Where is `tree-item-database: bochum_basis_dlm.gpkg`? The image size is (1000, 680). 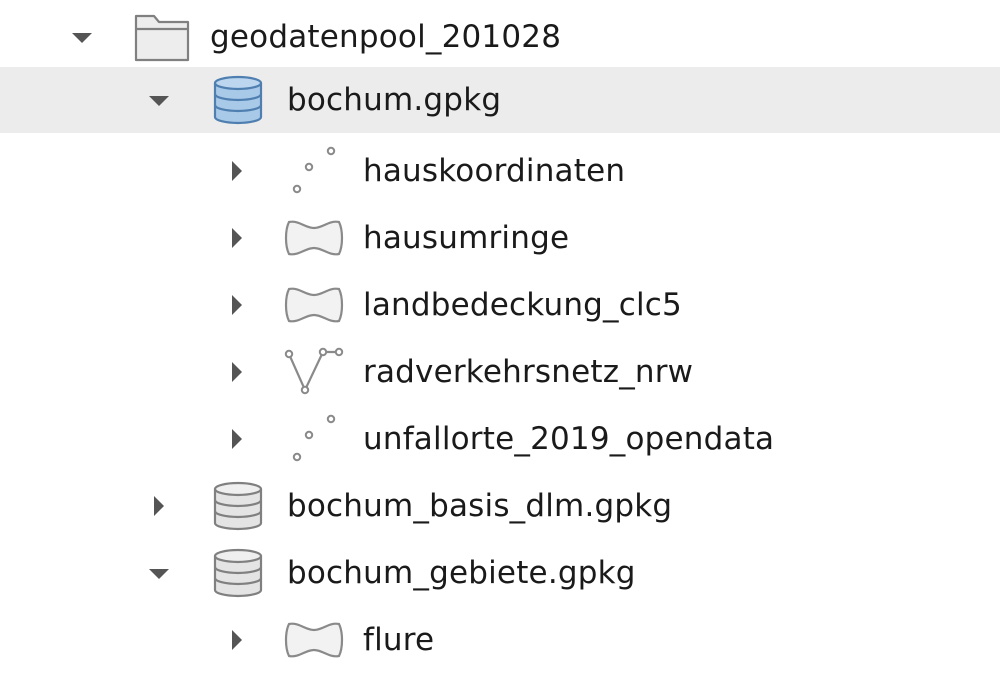
tree-item-database: bochum_basis_dlm.gpkg is located at coordinates (500, 505).